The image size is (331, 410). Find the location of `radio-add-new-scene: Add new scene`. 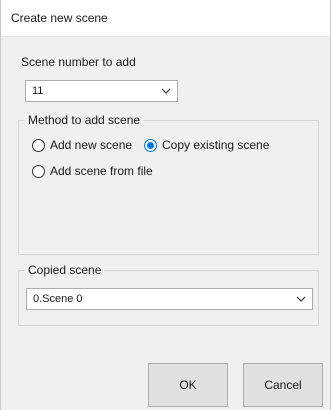

radio-add-new-scene: Add new scene is located at coordinates (82, 145).